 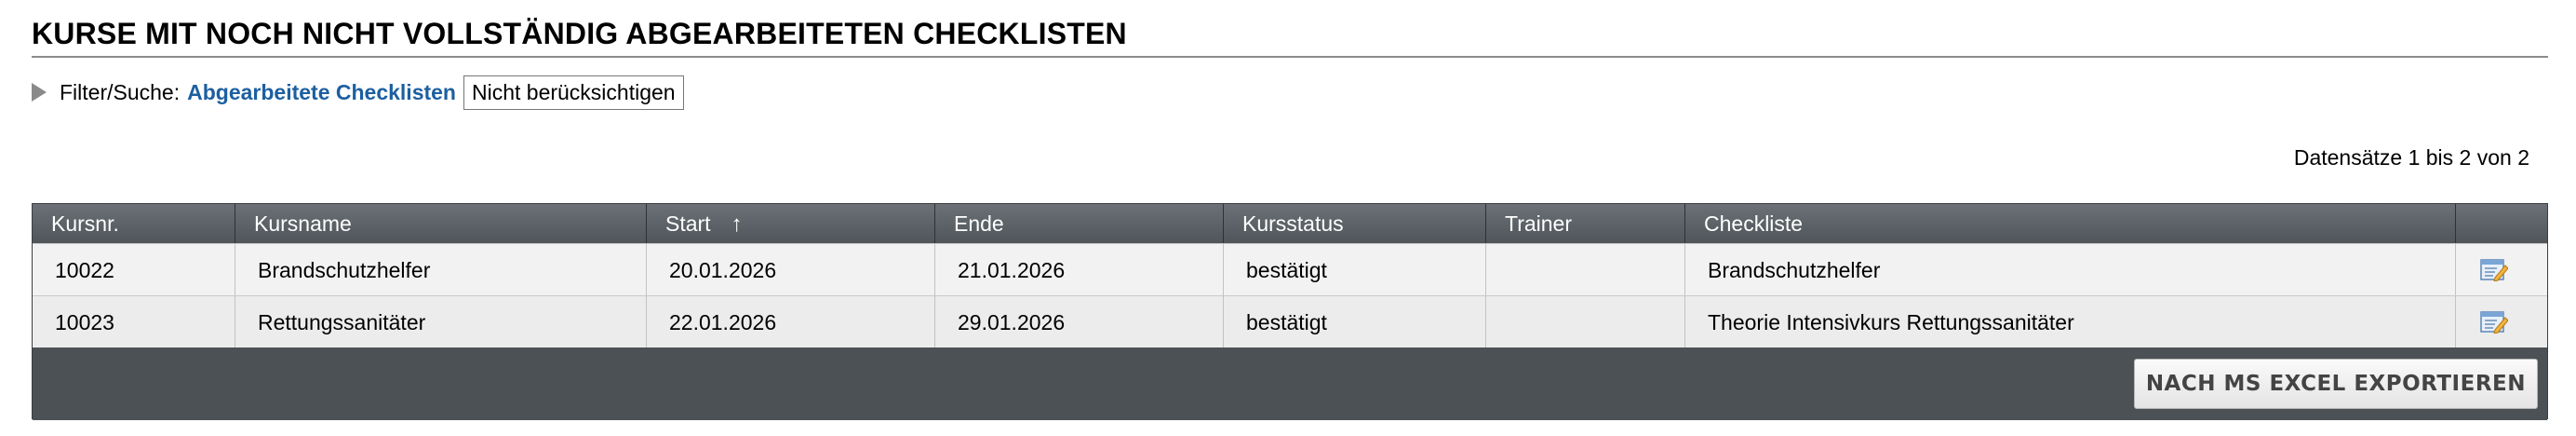 I want to click on column-header-kursstatus: Kursstatus, so click(x=1355, y=223).